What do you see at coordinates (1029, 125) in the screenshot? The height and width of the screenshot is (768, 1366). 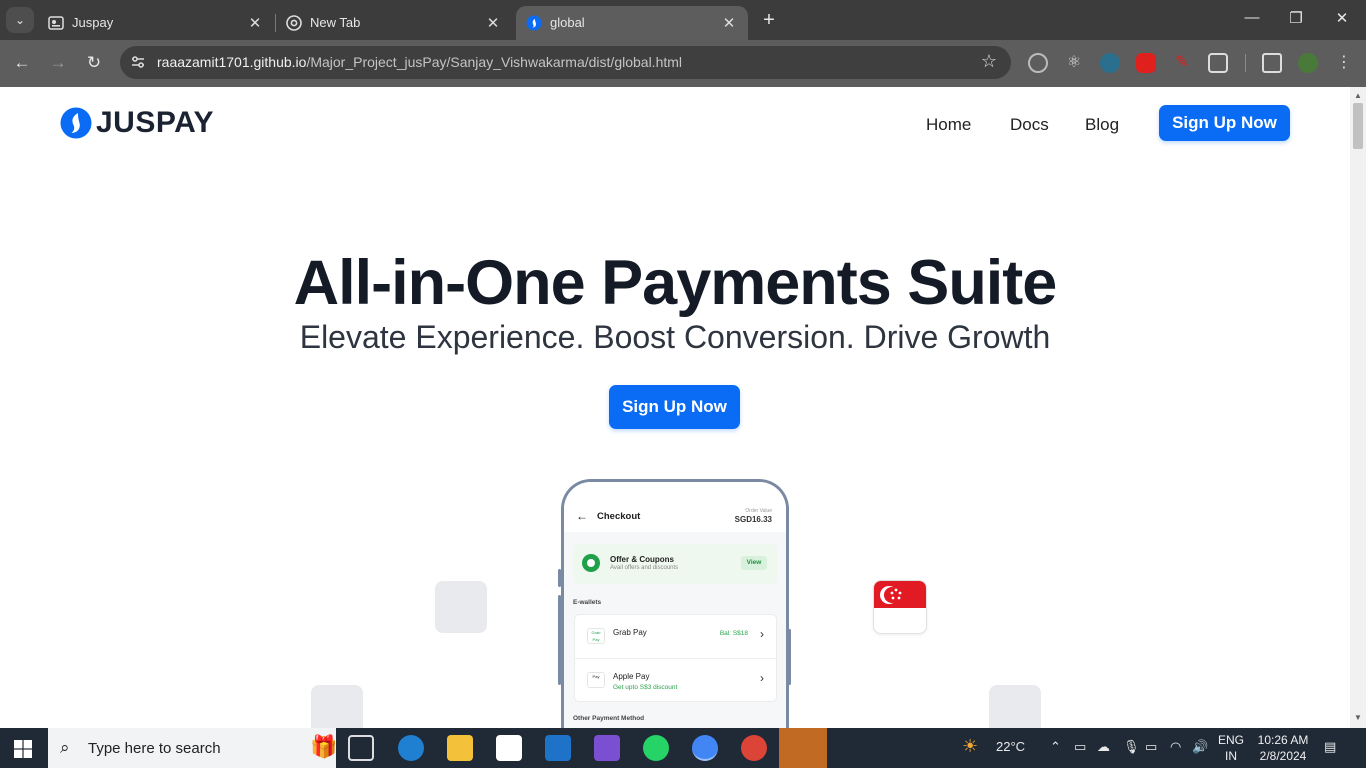 I see `nav-docs-link: Docs` at bounding box center [1029, 125].